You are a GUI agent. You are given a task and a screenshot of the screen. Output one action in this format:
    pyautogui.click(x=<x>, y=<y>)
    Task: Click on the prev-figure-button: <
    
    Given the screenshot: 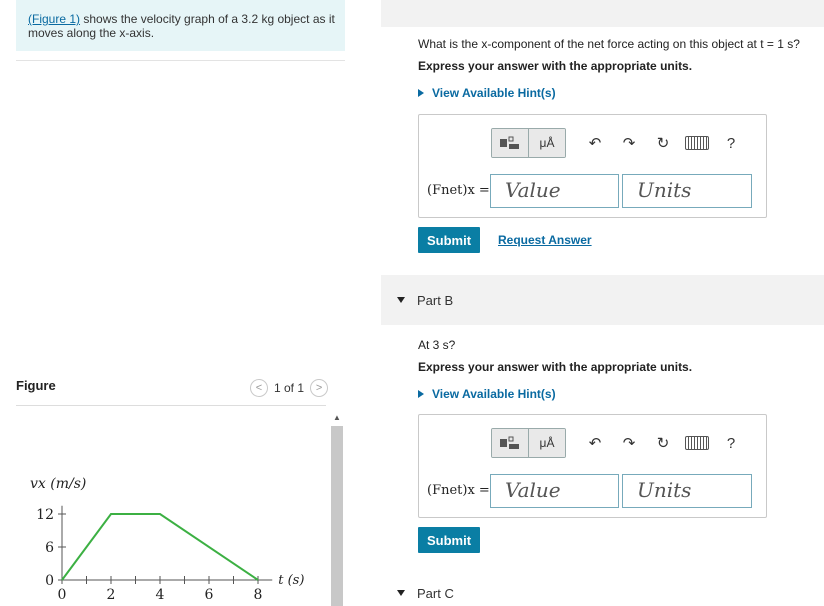 What is the action you would take?
    pyautogui.click(x=259, y=388)
    